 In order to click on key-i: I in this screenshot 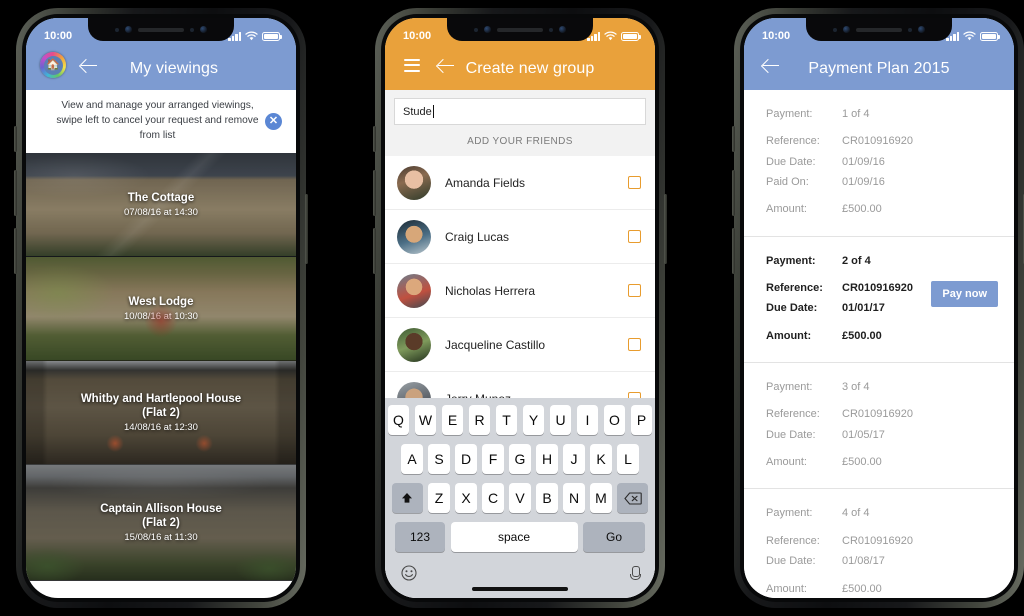, I will do `click(587, 420)`.